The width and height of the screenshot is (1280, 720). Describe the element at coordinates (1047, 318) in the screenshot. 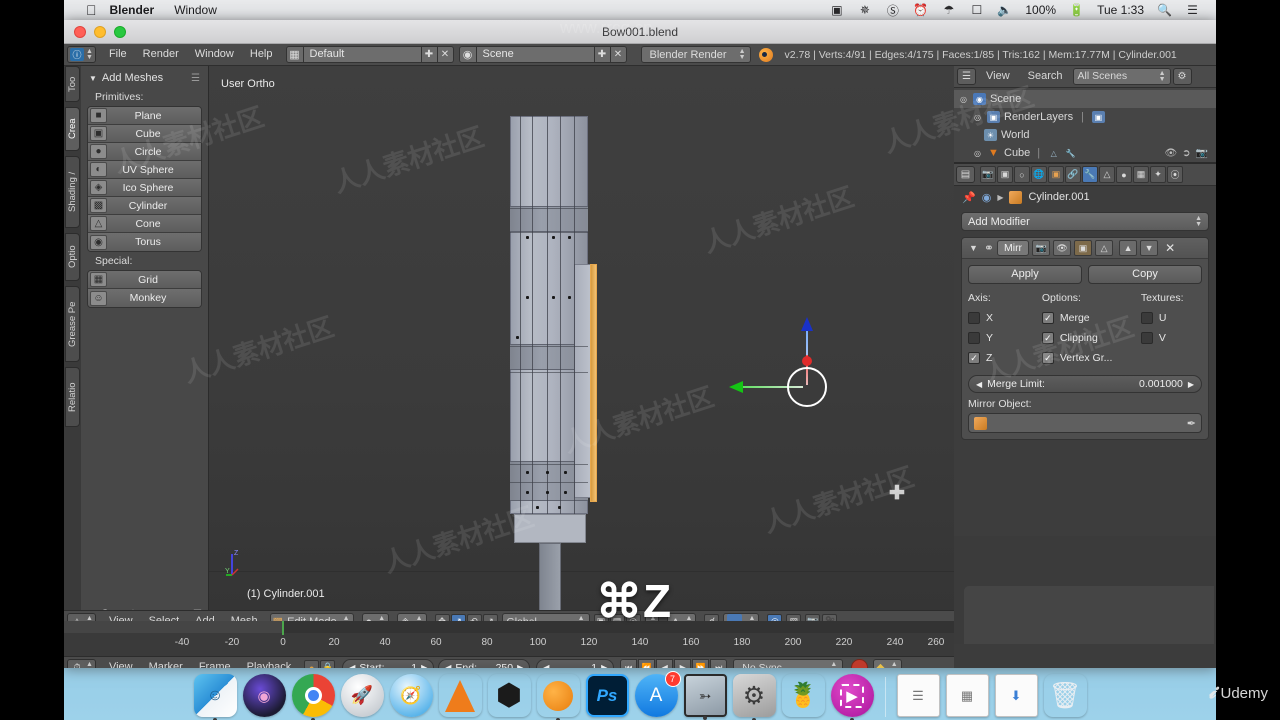

I see `merge-checkbox: ✓` at that location.